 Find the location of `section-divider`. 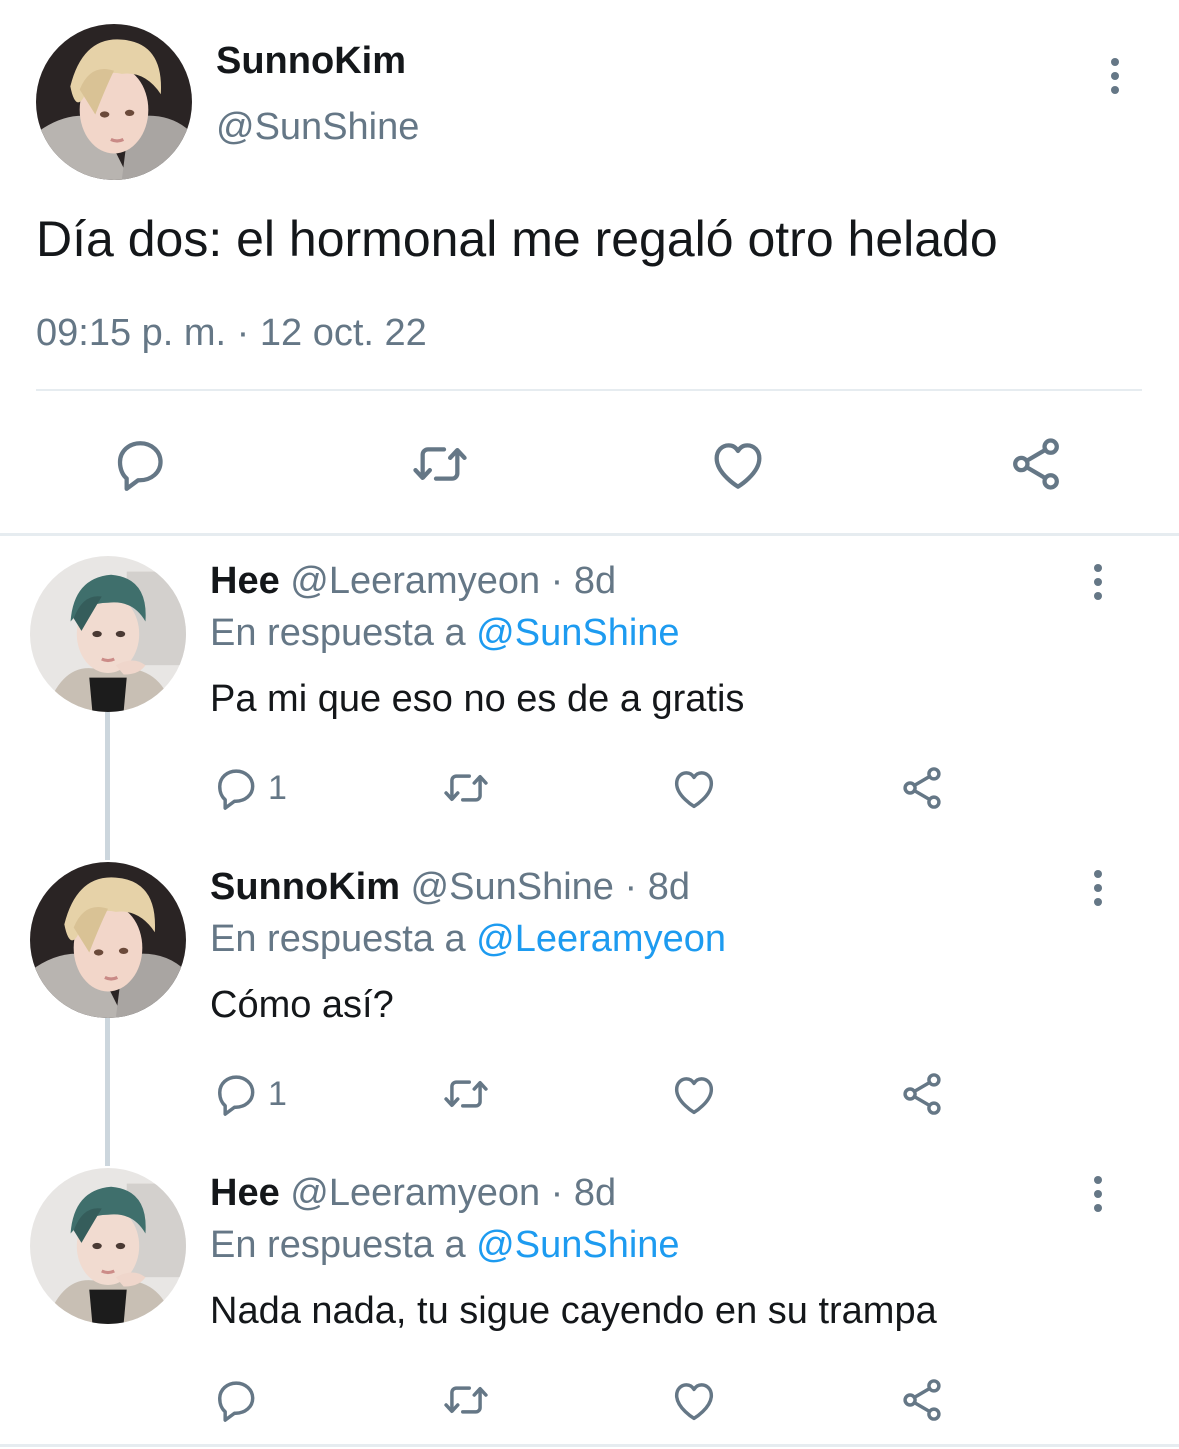

section-divider is located at coordinates (589, 534).